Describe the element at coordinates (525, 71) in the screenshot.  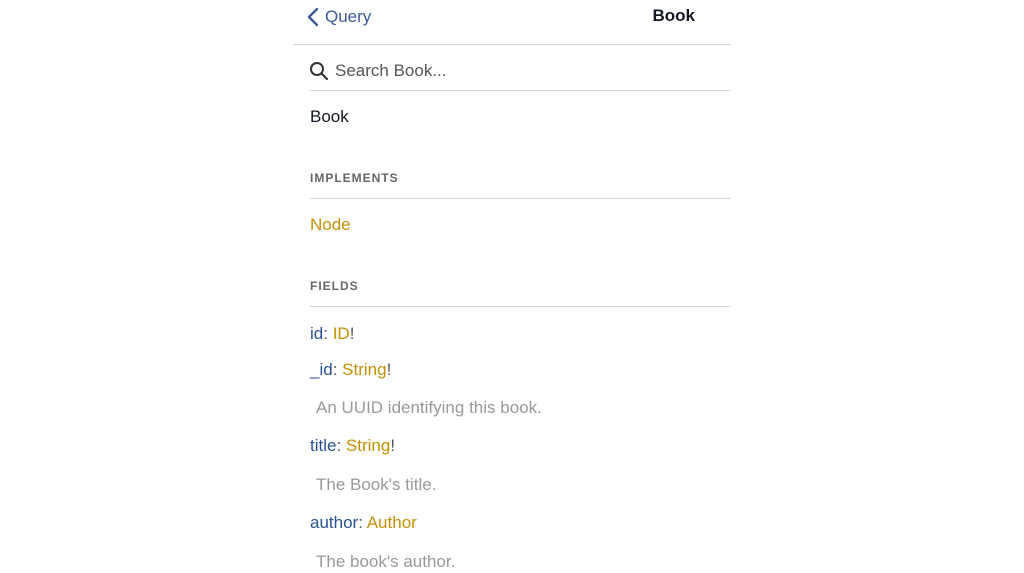
I see `search-input` at that location.